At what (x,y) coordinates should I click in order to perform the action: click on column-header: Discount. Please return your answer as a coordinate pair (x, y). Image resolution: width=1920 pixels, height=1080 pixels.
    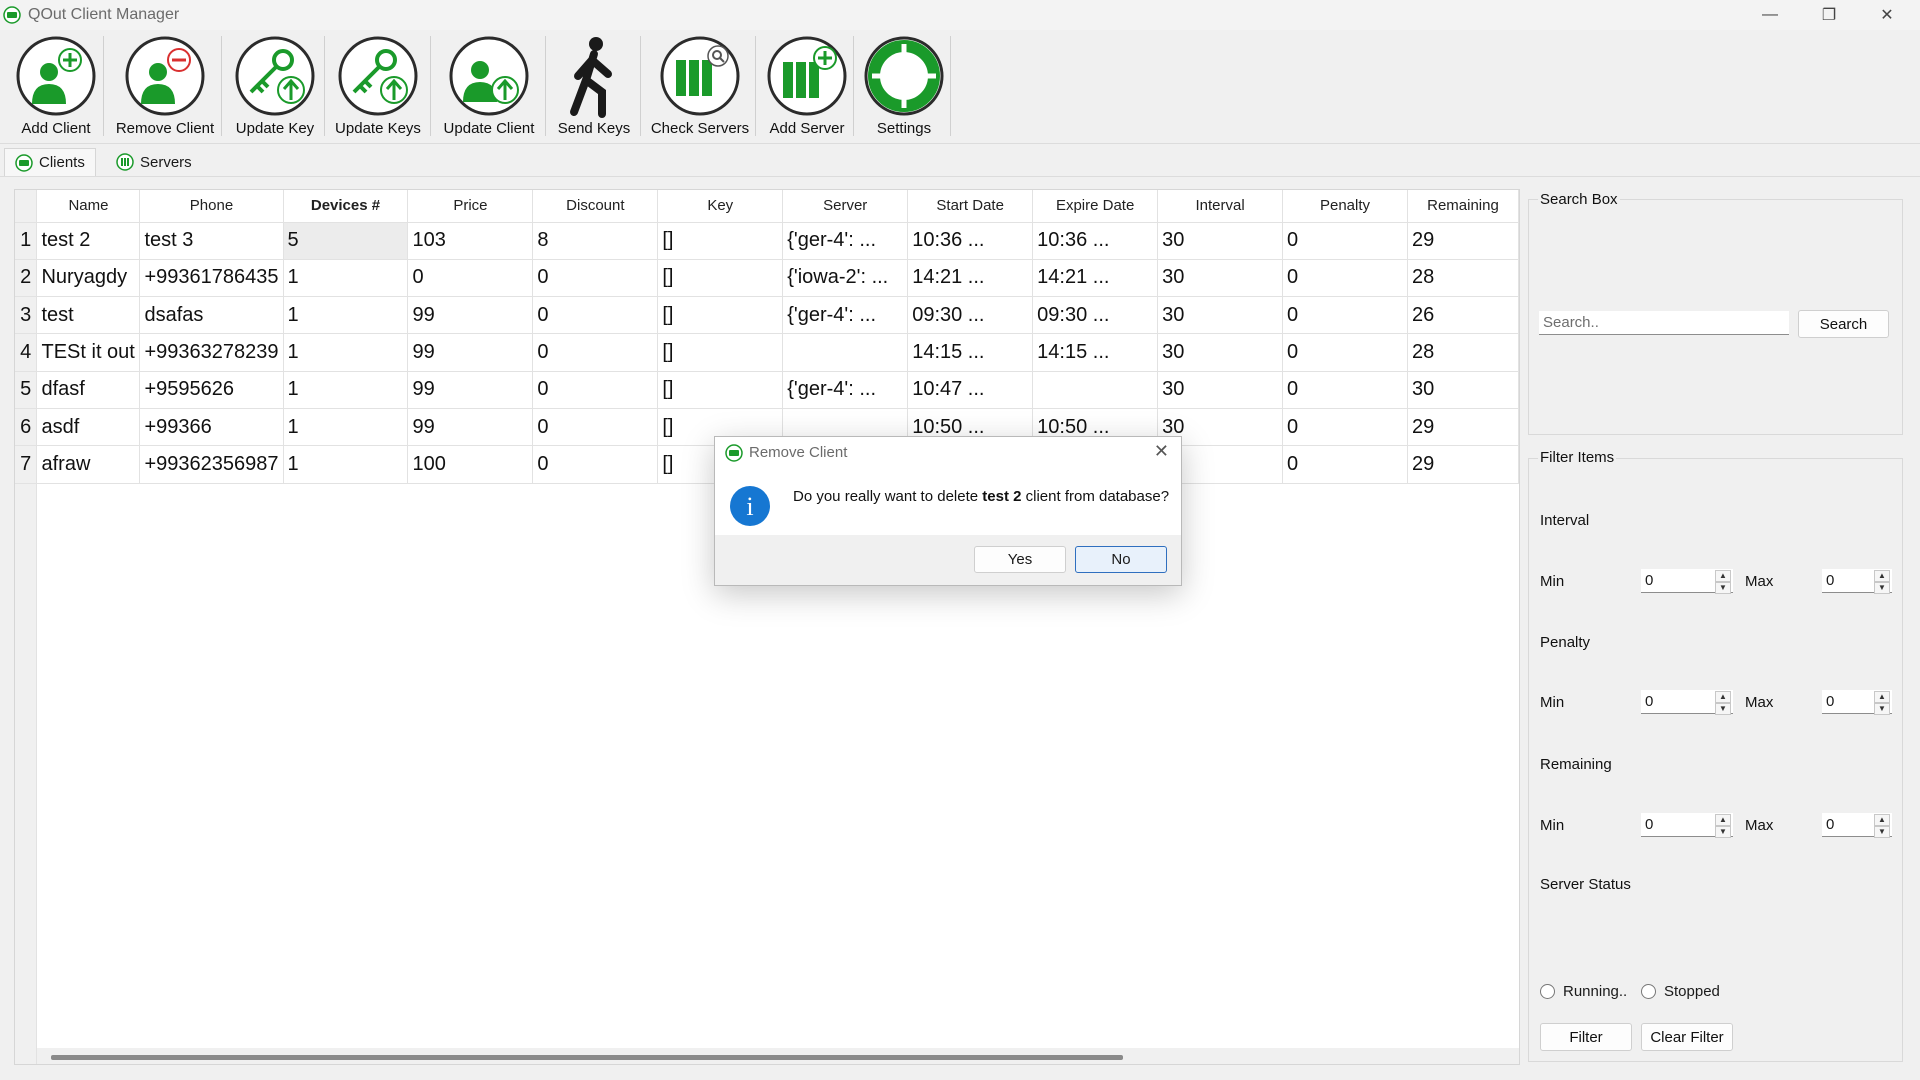
    Looking at the image, I should click on (595, 206).